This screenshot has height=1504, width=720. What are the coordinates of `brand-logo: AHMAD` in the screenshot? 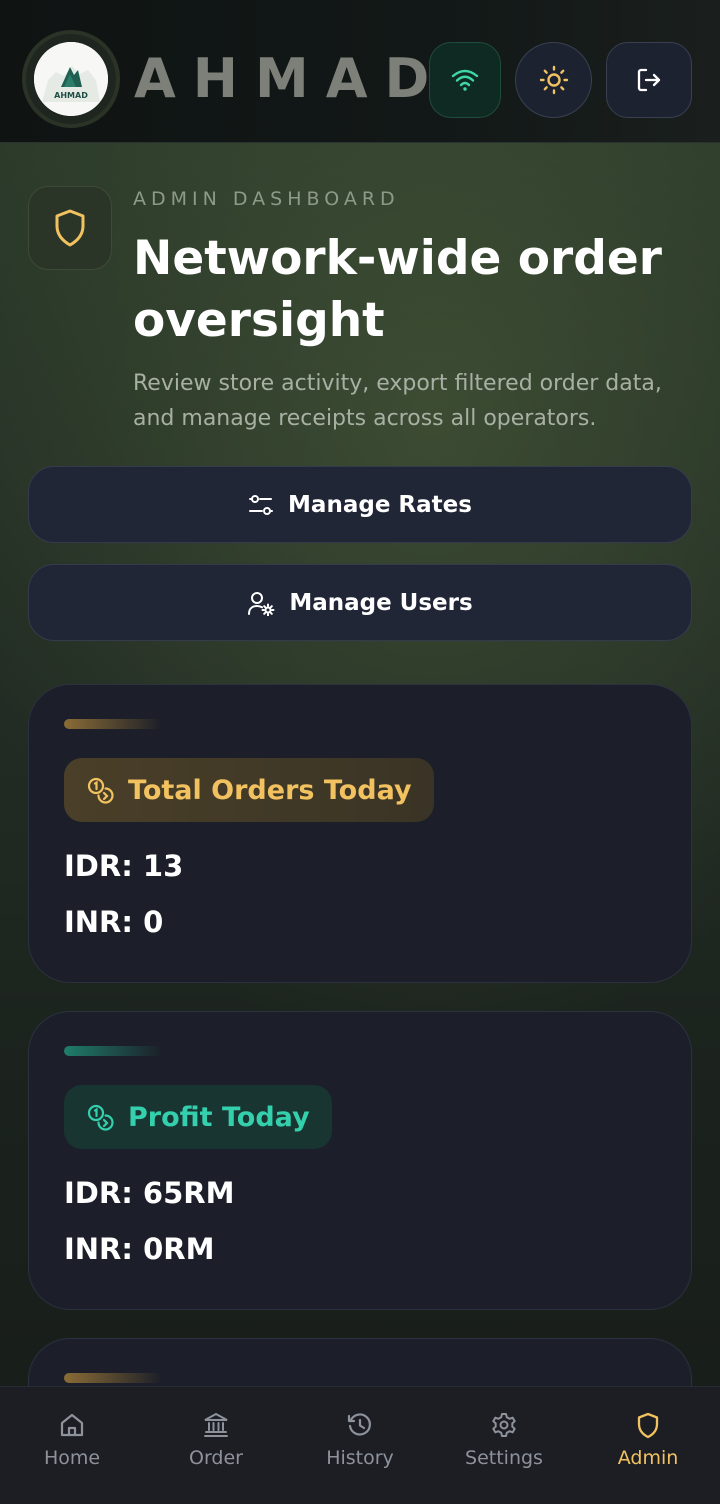 It's located at (71, 79).